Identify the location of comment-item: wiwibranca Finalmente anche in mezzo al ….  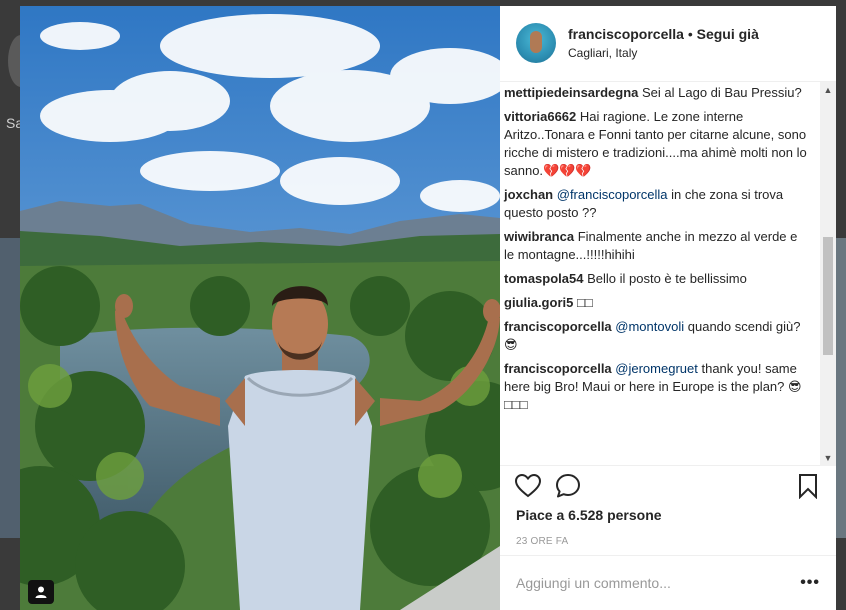
(657, 246).